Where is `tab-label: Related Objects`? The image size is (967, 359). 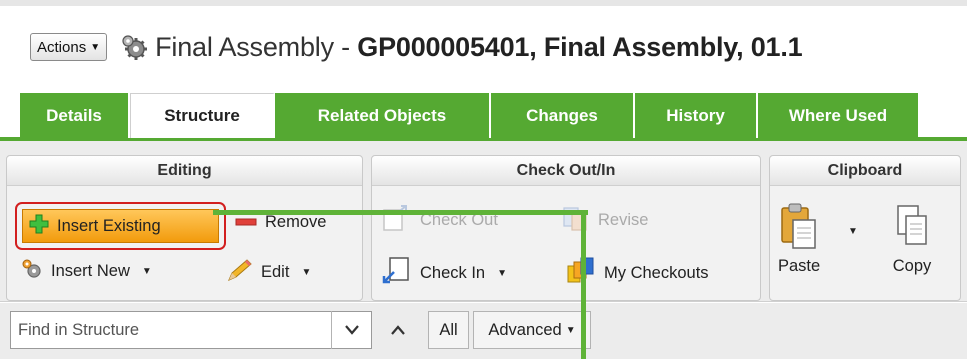 tab-label: Related Objects is located at coordinates (382, 115).